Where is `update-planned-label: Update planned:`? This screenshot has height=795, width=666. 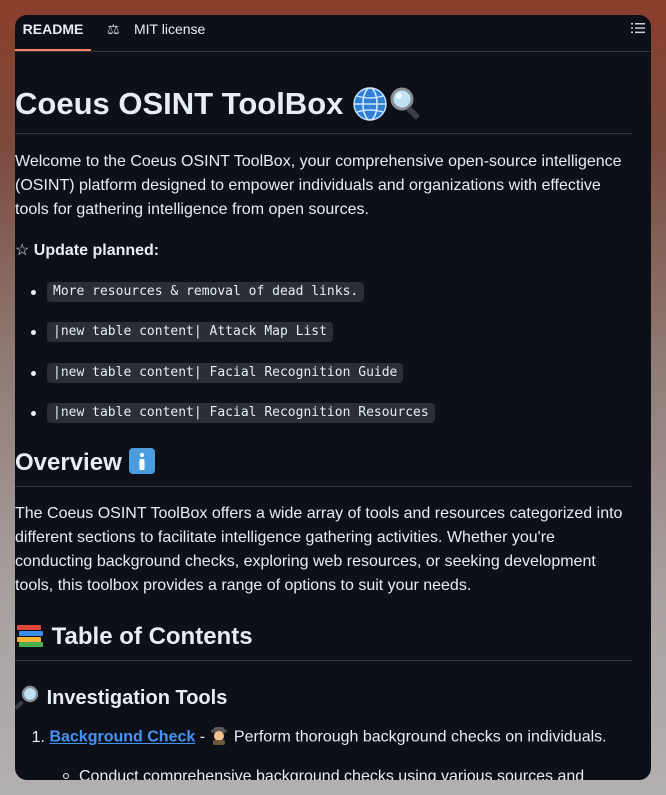
update-planned-label: Update planned: is located at coordinates (96, 250).